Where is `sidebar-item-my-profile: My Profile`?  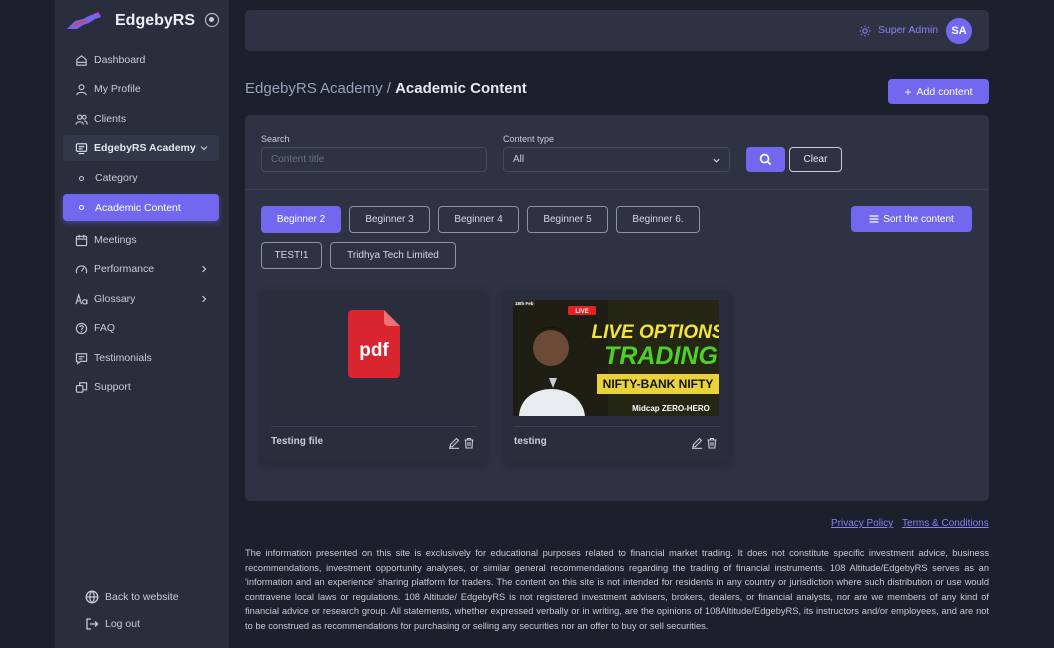 sidebar-item-my-profile: My Profile is located at coordinates (141, 89).